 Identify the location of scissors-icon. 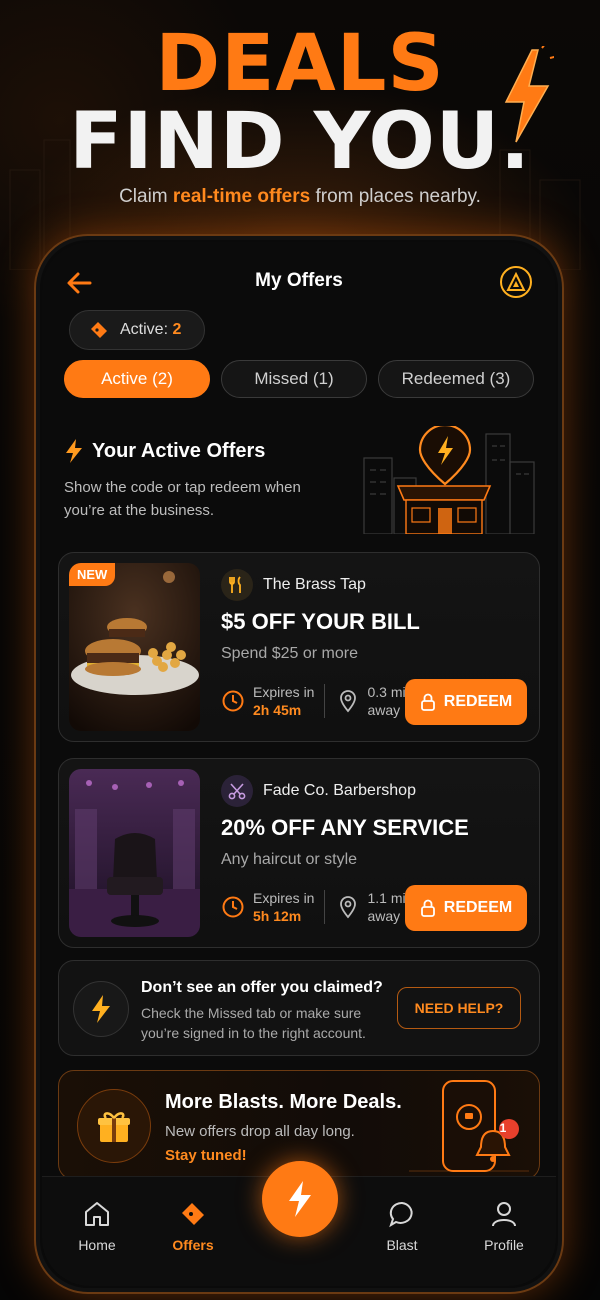
(237, 791).